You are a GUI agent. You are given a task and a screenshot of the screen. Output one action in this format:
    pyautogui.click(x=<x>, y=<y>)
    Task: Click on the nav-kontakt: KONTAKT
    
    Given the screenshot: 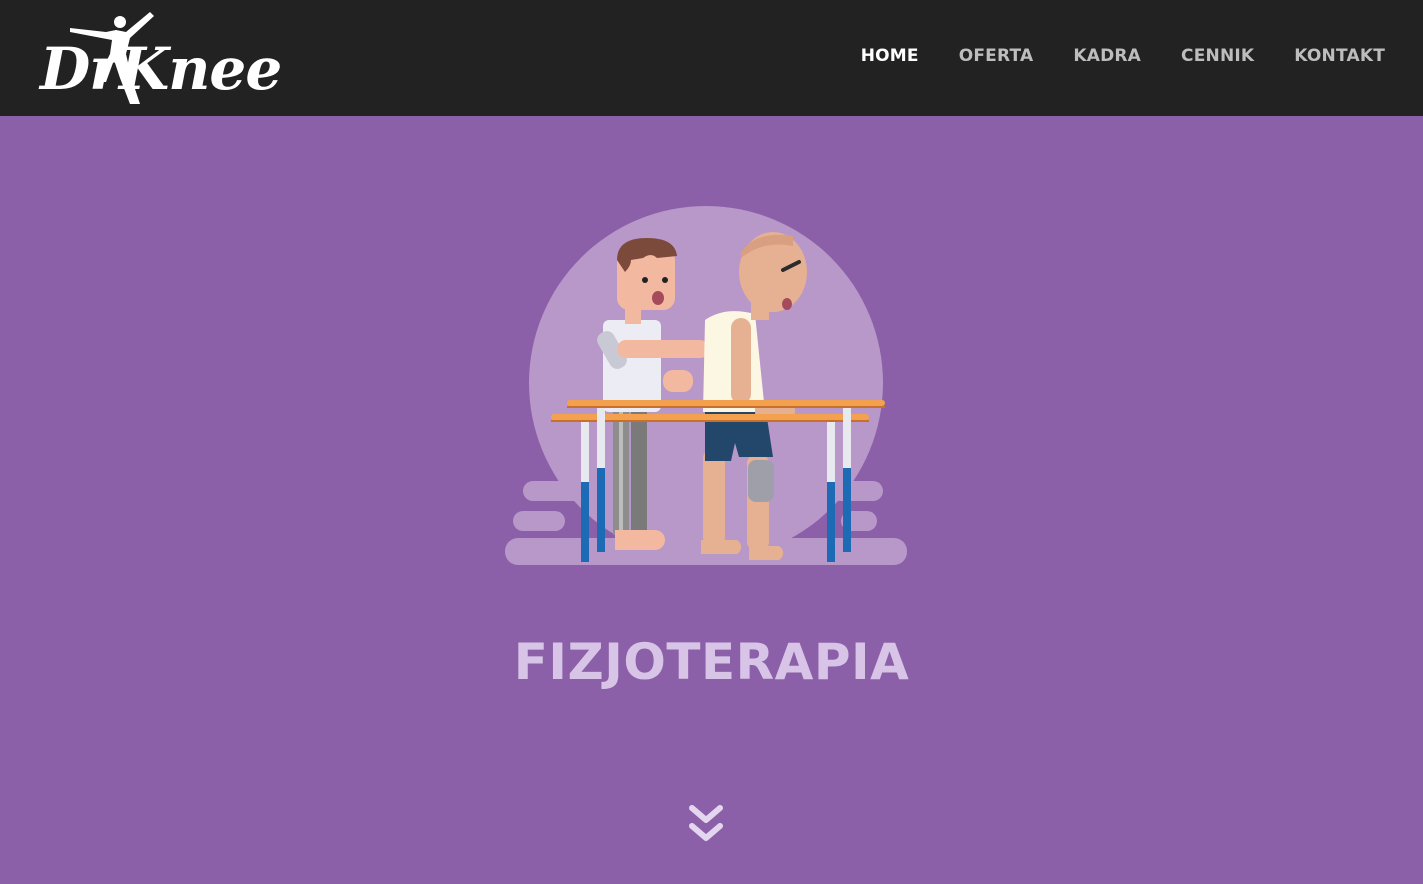 What is the action you would take?
    pyautogui.click(x=1339, y=56)
    